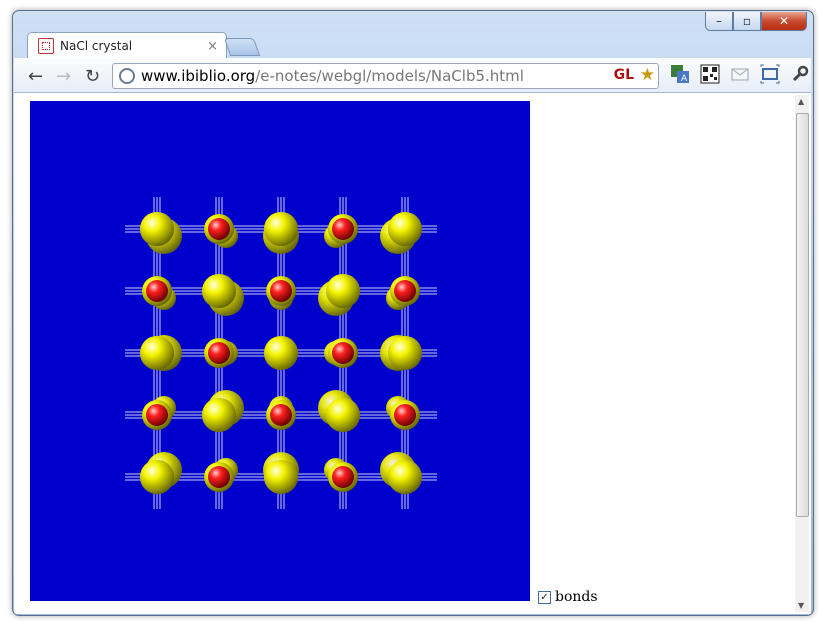 Image resolution: width=830 pixels, height=631 pixels. Describe the element at coordinates (747, 21) in the screenshot. I see `maximize-button: ▫` at that location.